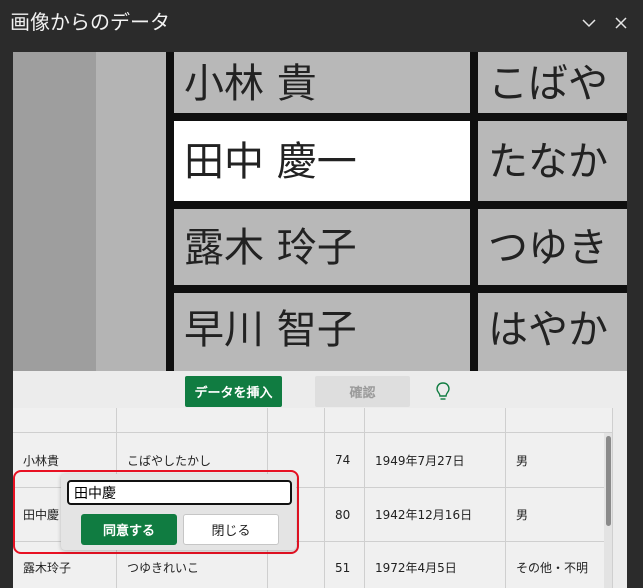  What do you see at coordinates (435, 420) in the screenshot?
I see `table-cell-birth` at bounding box center [435, 420].